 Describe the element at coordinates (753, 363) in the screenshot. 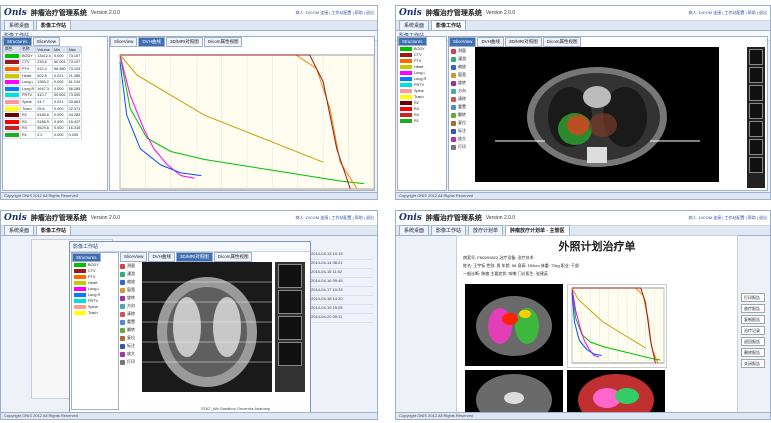

I see `report-action-button: 关闭报告` at that location.